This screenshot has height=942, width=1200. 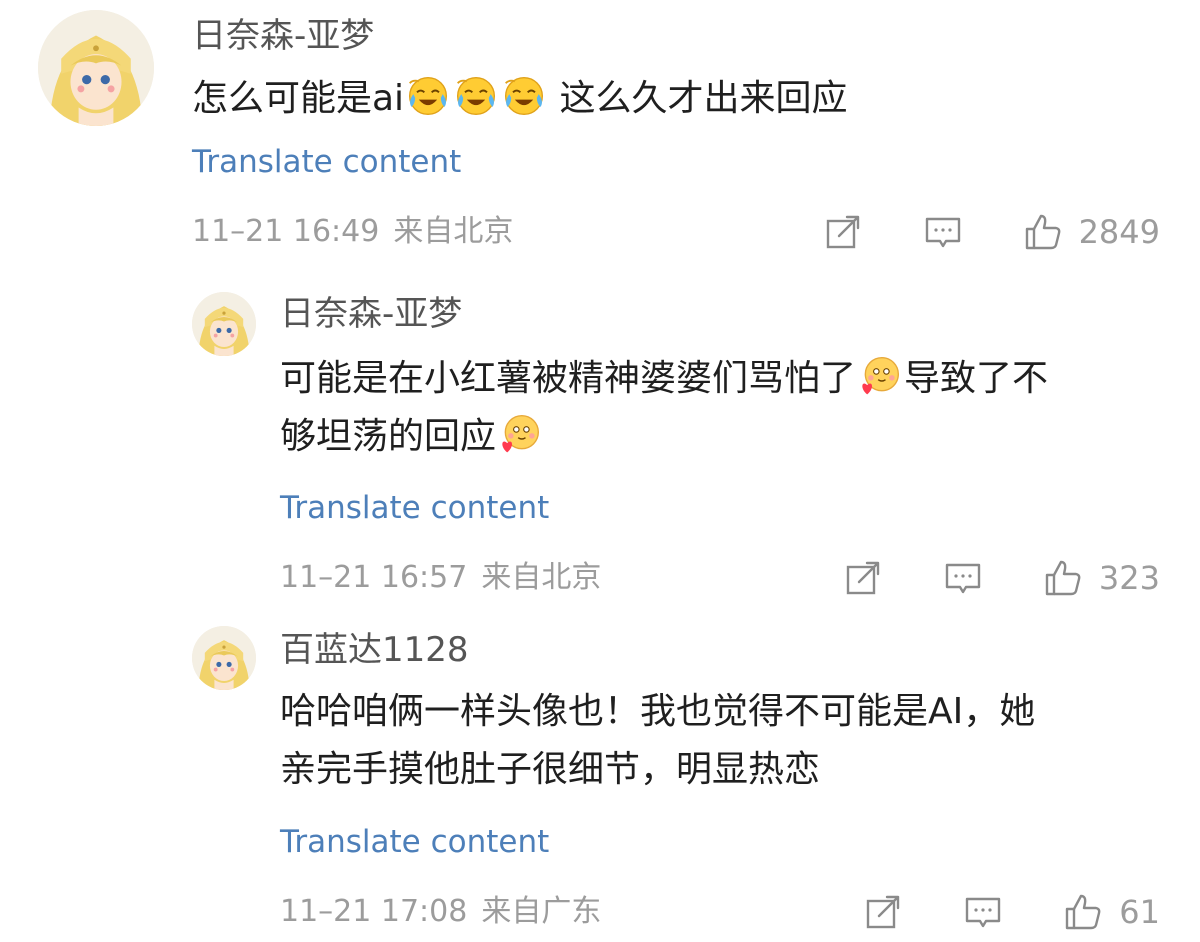 I want to click on comment-text: 怎么可能是ai 这么久才出来回应, so click(x=672, y=99).